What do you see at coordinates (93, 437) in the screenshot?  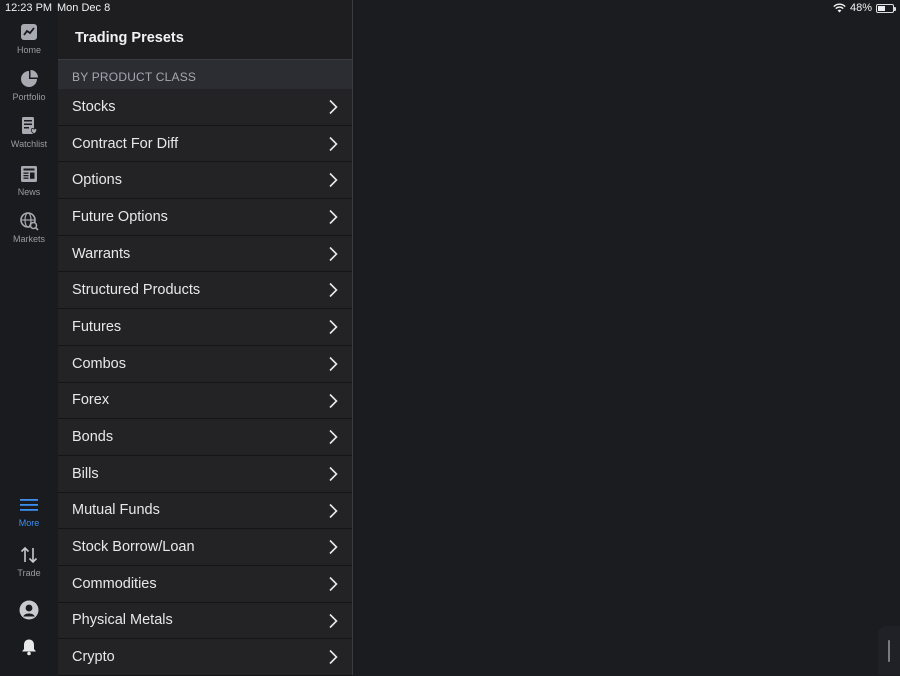 I see `list-item-label: Bonds` at bounding box center [93, 437].